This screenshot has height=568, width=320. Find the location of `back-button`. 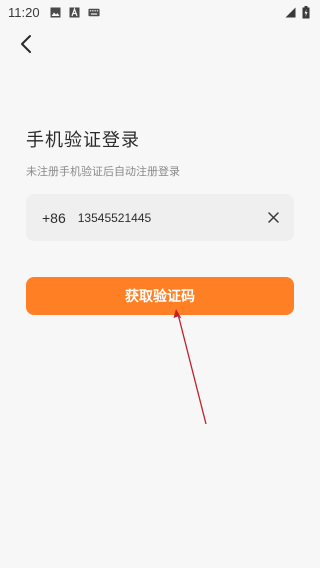

back-button is located at coordinates (26, 46).